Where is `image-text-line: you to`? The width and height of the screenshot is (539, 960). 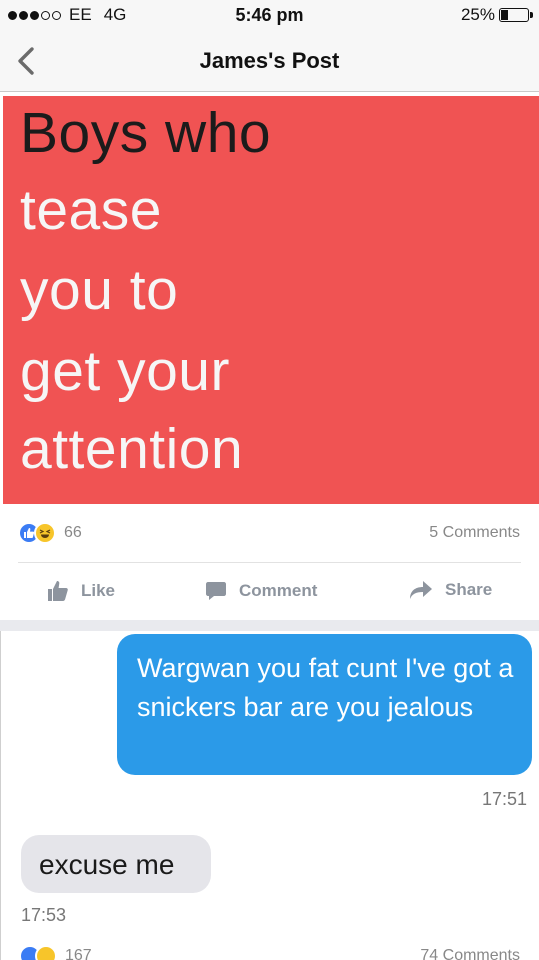
image-text-line: you to is located at coordinates (99, 290).